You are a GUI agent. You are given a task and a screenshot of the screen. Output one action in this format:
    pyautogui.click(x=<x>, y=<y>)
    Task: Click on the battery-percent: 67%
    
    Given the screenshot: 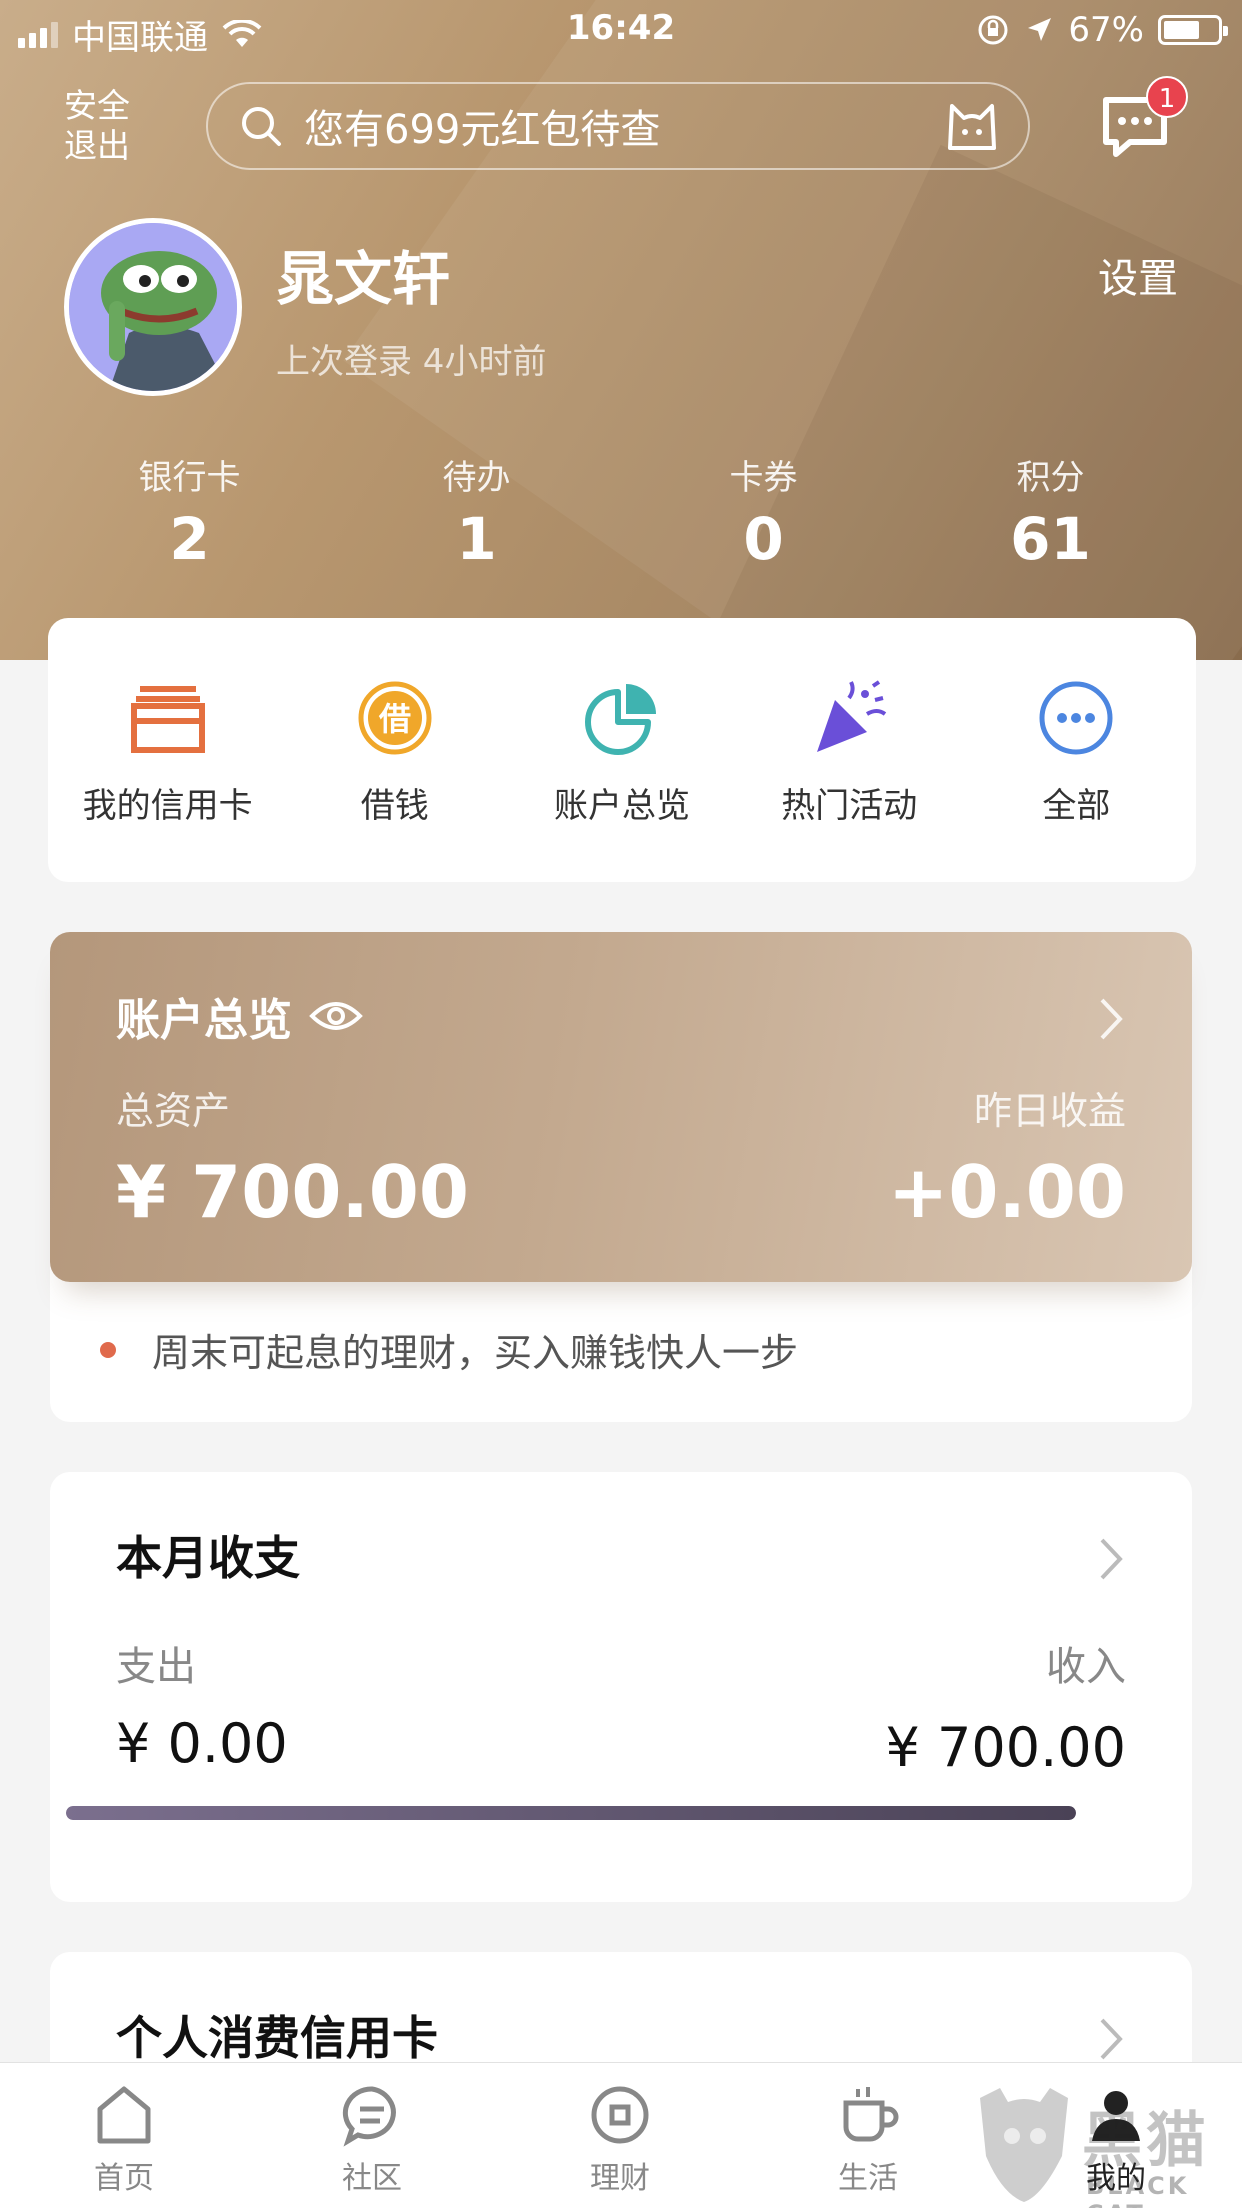 What is the action you would take?
    pyautogui.click(x=1106, y=30)
    